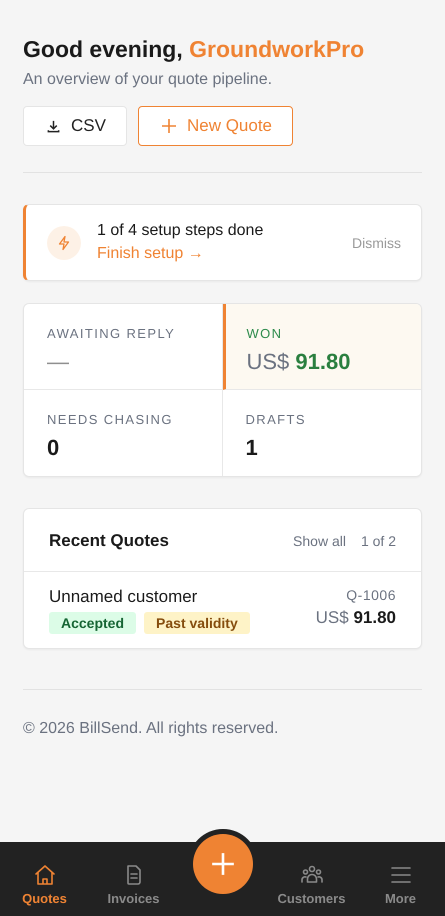 This screenshot has width=445, height=916. I want to click on greeting-text: Good evening,, so click(103, 49).